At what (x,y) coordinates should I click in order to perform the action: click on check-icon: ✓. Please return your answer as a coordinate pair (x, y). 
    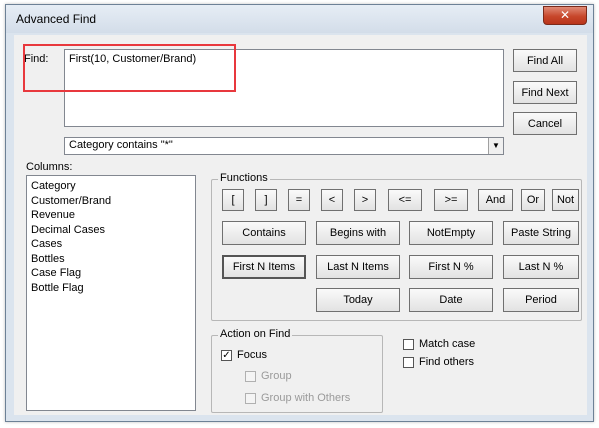
    Looking at the image, I should click on (226, 355).